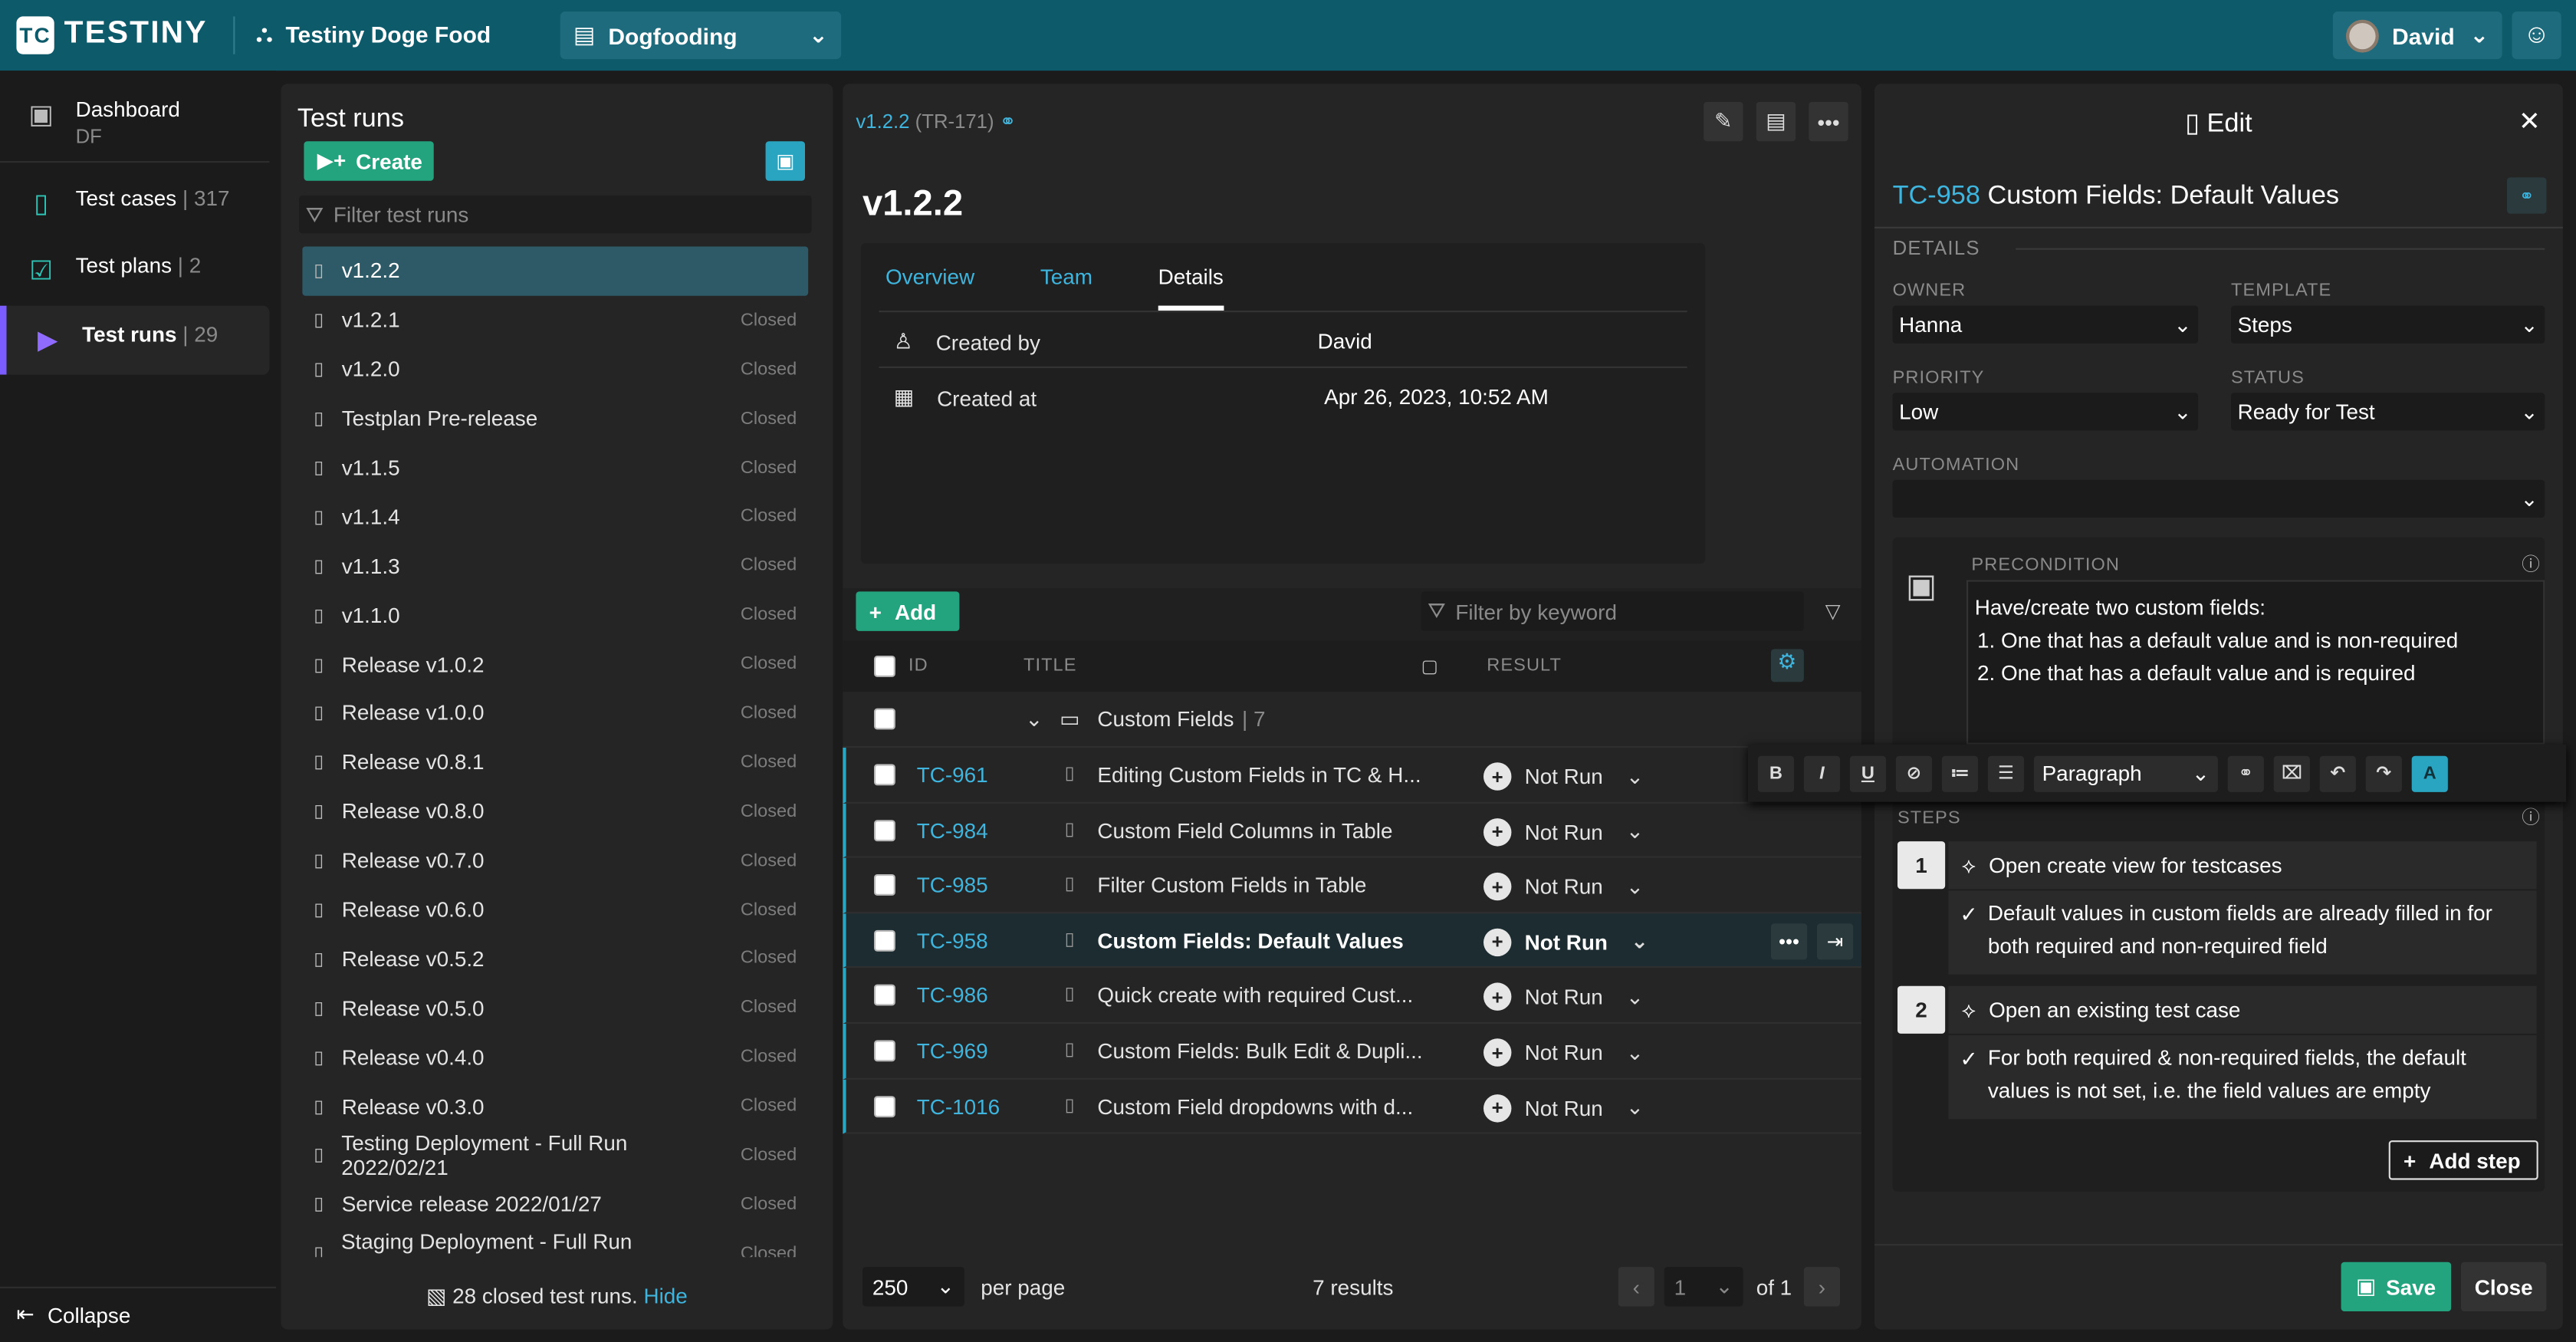  Describe the element at coordinates (1788, 666) in the screenshot. I see `gear-icon: ⚙` at that location.